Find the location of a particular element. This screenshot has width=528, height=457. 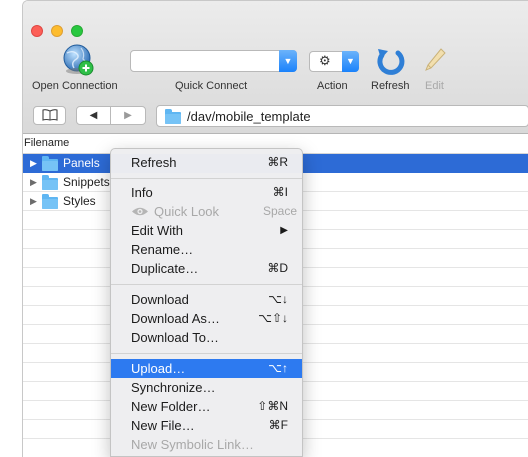

file-name: Styles is located at coordinates (79, 201).